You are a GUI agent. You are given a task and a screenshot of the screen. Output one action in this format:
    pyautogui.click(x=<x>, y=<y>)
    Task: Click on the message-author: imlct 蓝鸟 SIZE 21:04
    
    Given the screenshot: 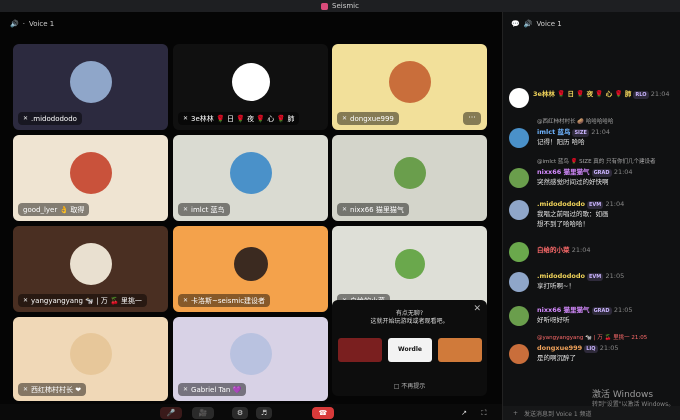 What is the action you would take?
    pyautogui.click(x=573, y=132)
    